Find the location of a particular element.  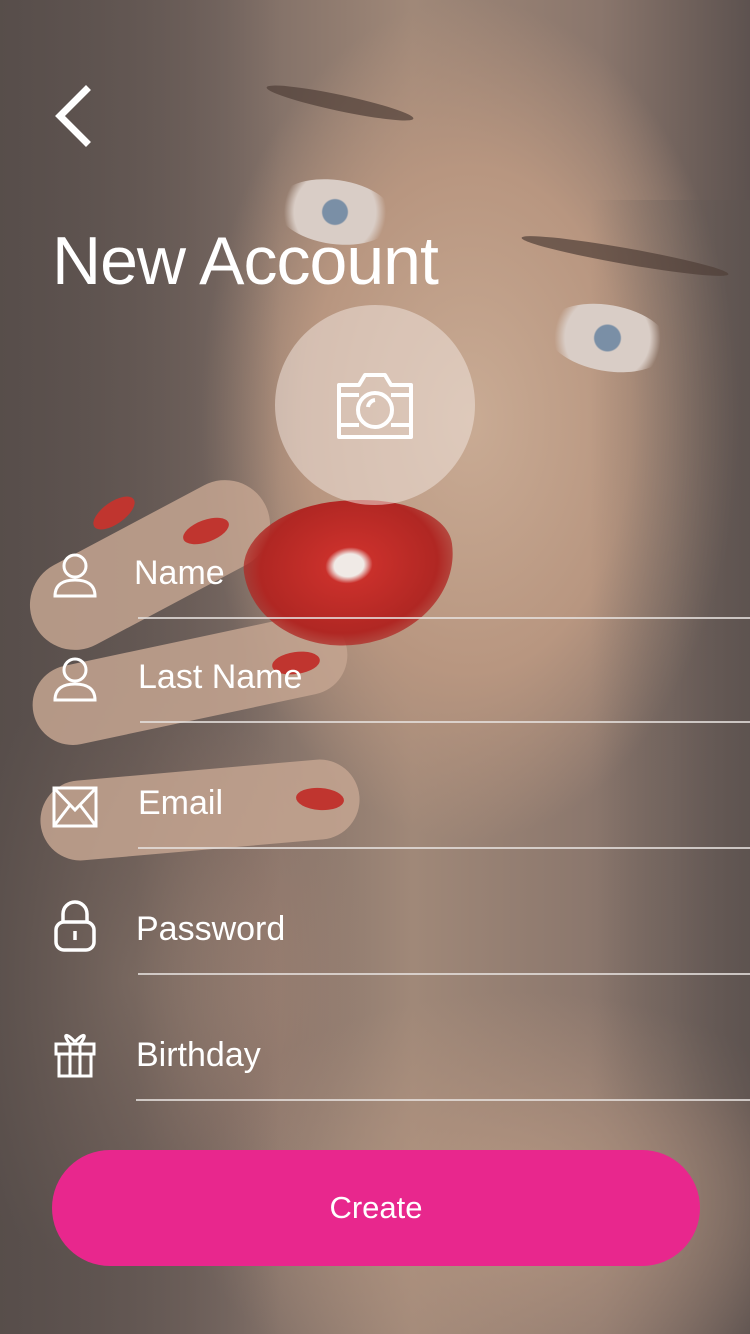

email-input is located at coordinates (418, 803).